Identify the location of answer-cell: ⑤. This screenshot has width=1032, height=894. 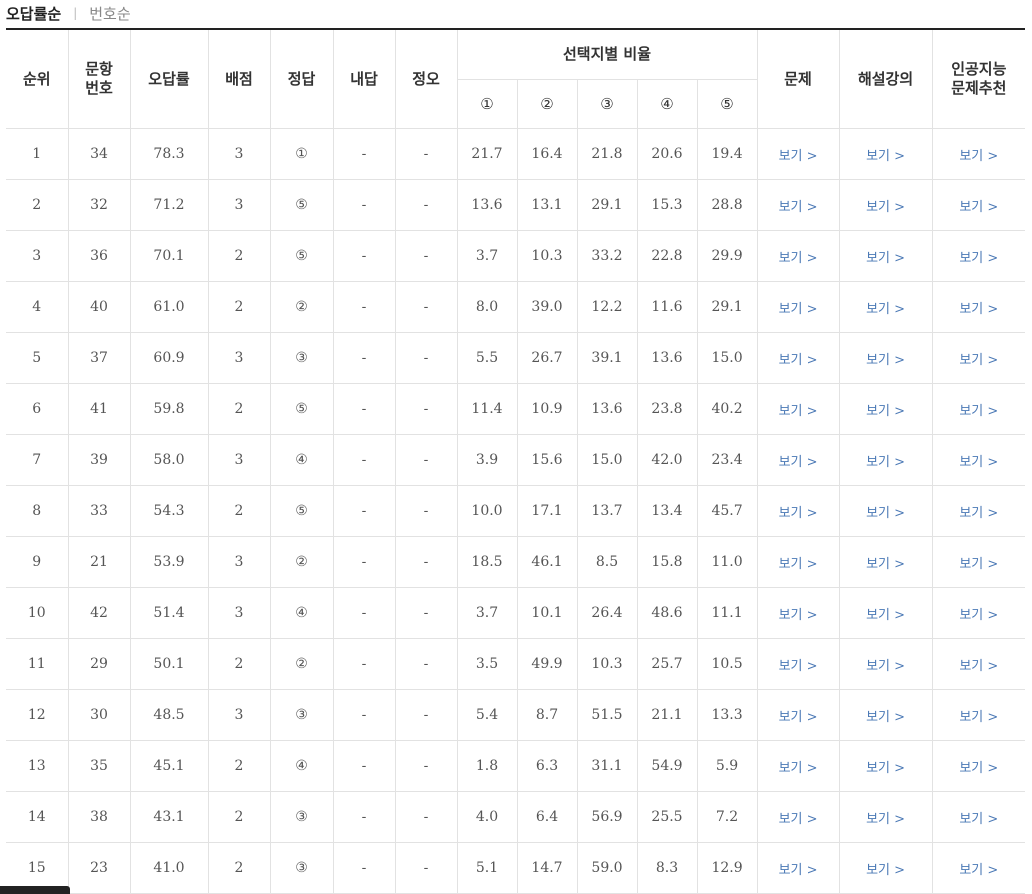
(301, 256).